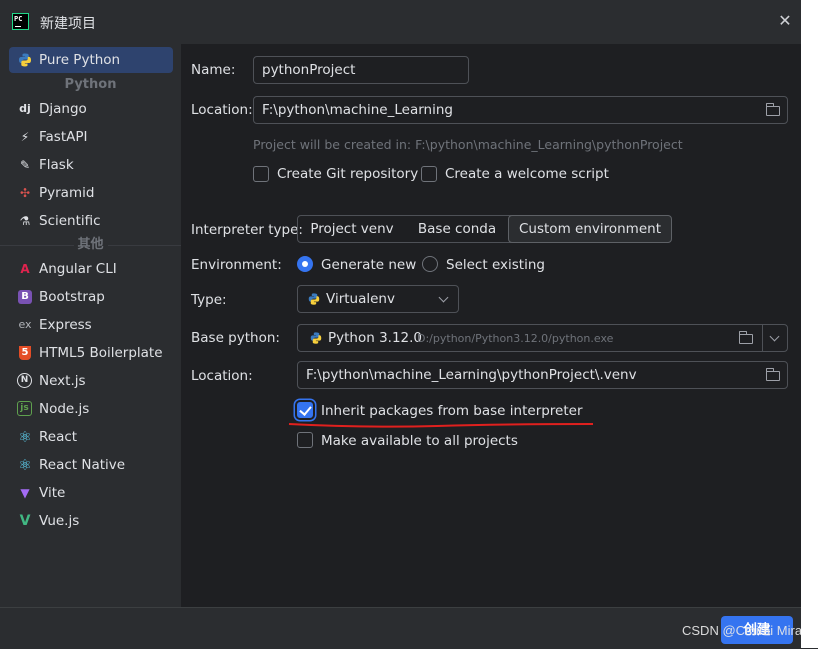 The image size is (818, 649). I want to click on sidebar-item-express: ex Express, so click(91, 325).